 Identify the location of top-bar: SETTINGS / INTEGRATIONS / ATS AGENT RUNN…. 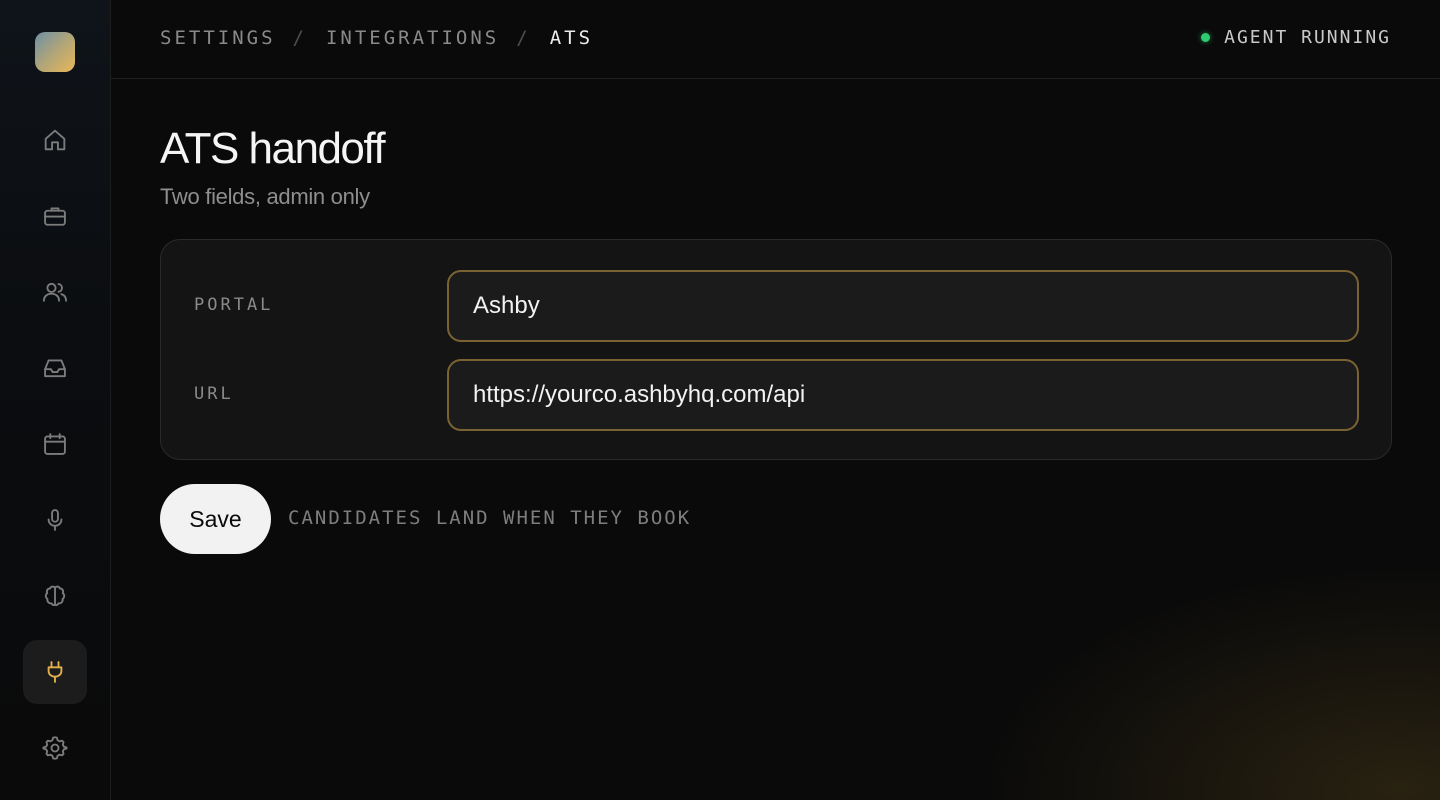
(775, 39).